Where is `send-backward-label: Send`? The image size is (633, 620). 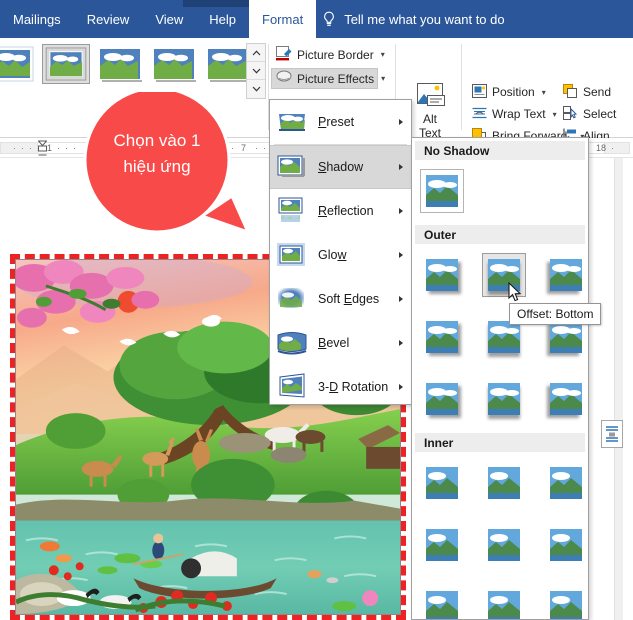 send-backward-label: Send is located at coordinates (597, 92).